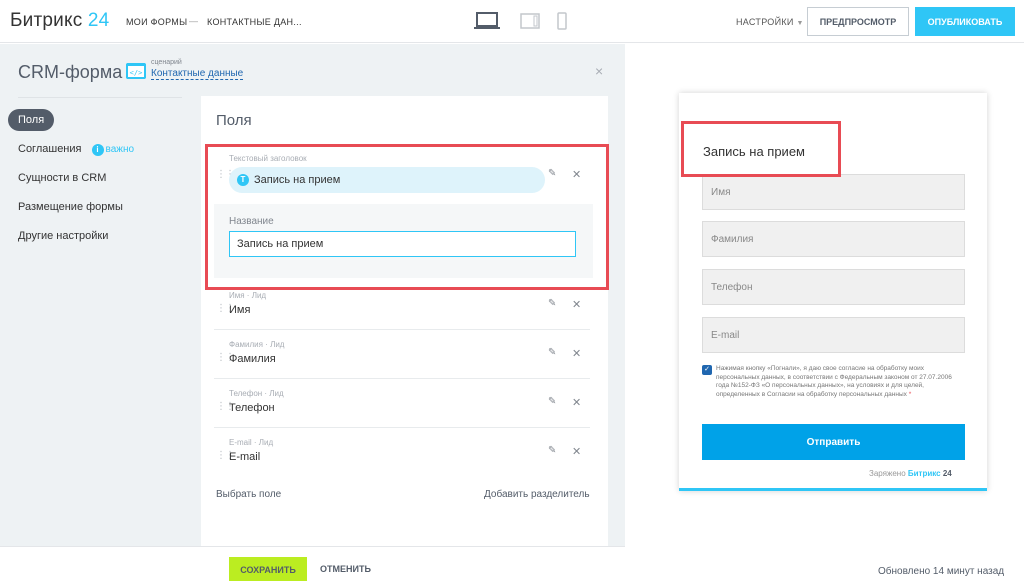  I want to click on field-row-surname: ⋮⋮ Фамилия · Лид Фамилия ✎ ✕, so click(402, 359).